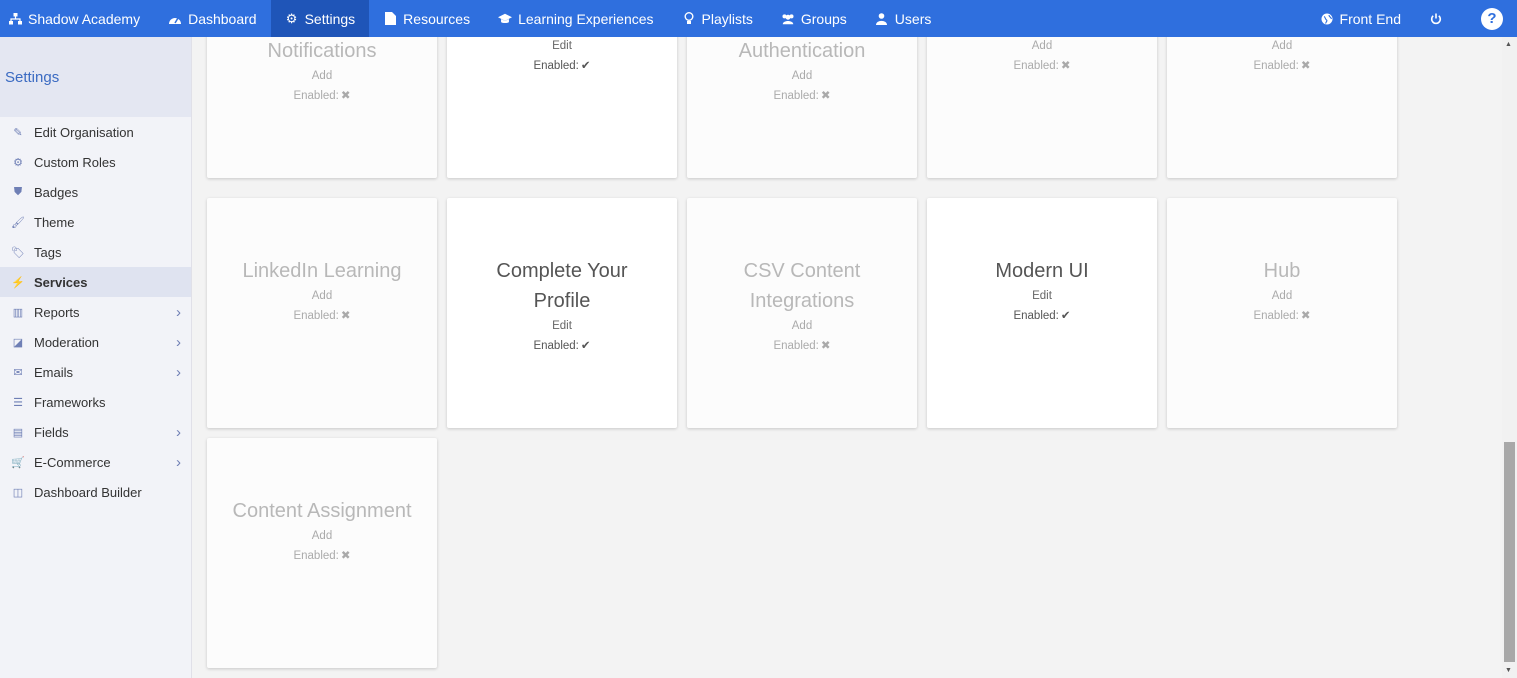 Image resolution: width=1517 pixels, height=678 pixels. What do you see at coordinates (1492, 18) in the screenshot?
I see `help-button: ?` at bounding box center [1492, 18].